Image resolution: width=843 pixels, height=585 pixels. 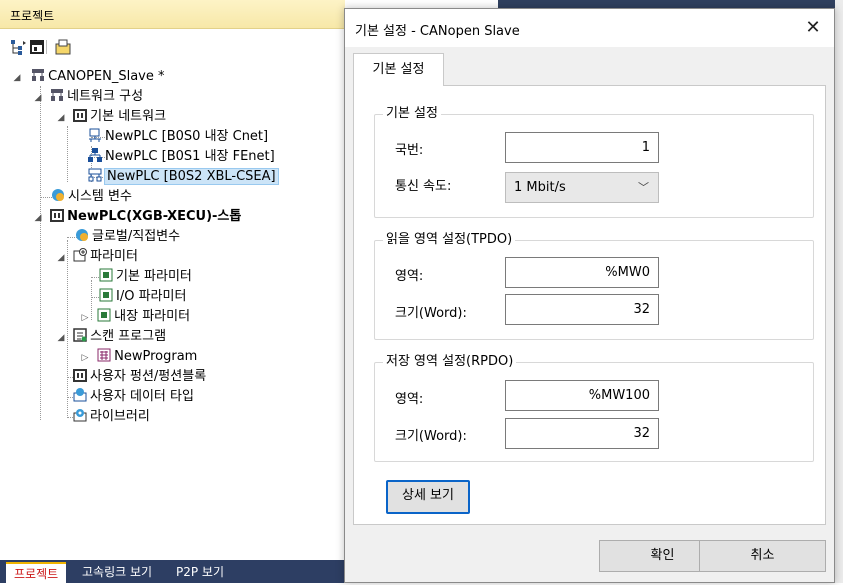 What do you see at coordinates (172, 45) in the screenshot?
I see `project-toolbar` at bounding box center [172, 45].